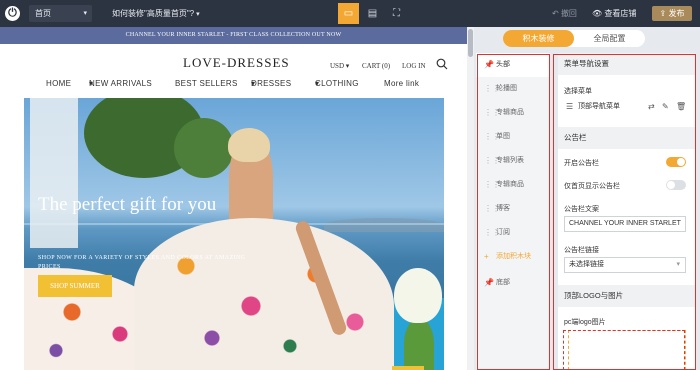 Image resolution: width=700 pixels, height=370 pixels. Describe the element at coordinates (570, 106) in the screenshot. I see `list-icon: ☰` at that location.